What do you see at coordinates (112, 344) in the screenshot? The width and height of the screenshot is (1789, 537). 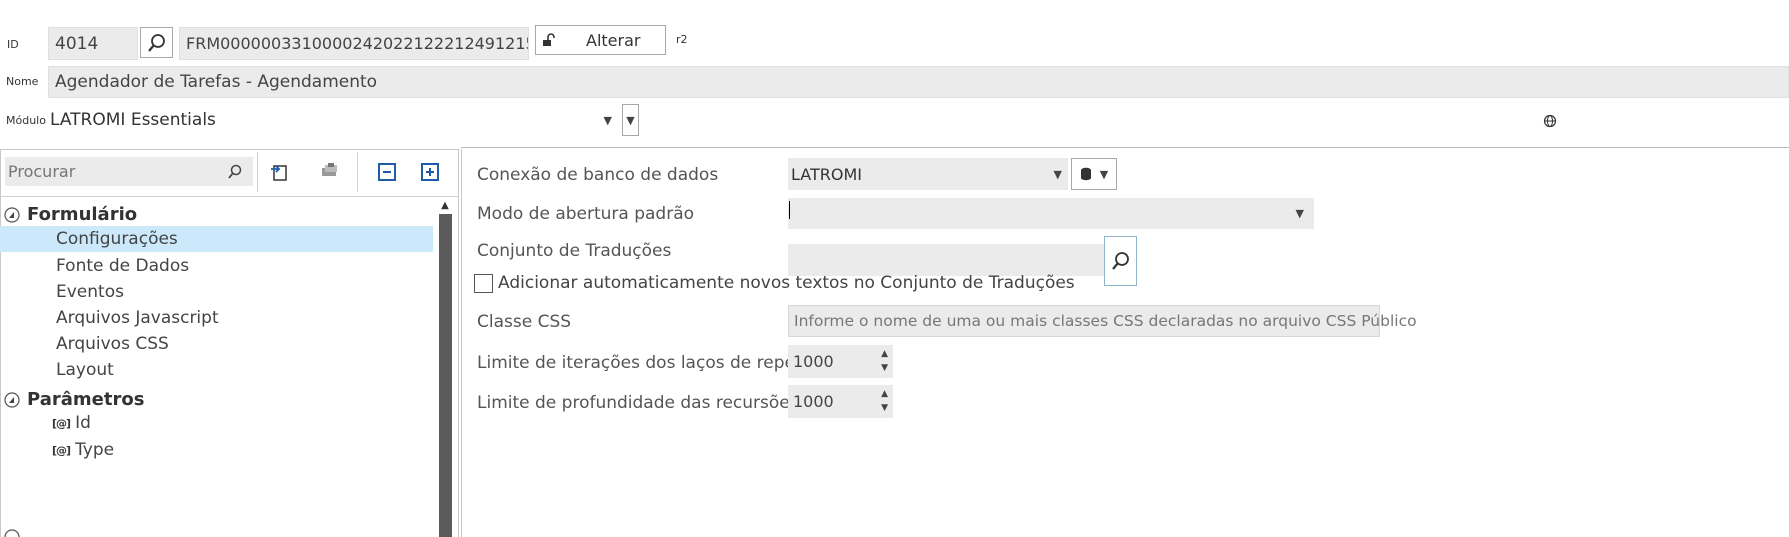 I see `tree-item-arquivos-css: Arquivos CSS` at bounding box center [112, 344].